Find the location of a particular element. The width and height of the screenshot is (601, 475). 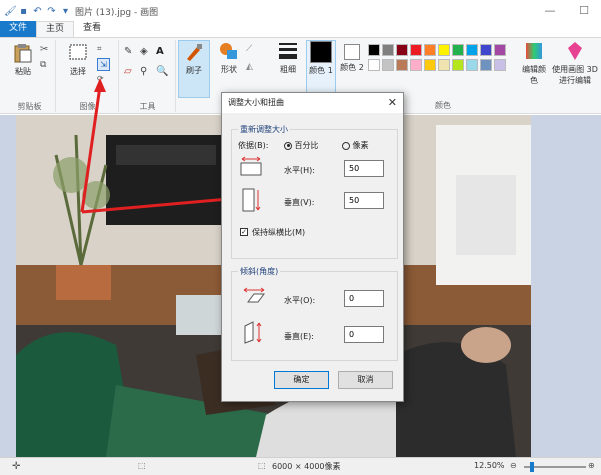

brush-button: 刷子 is located at coordinates (194, 69).